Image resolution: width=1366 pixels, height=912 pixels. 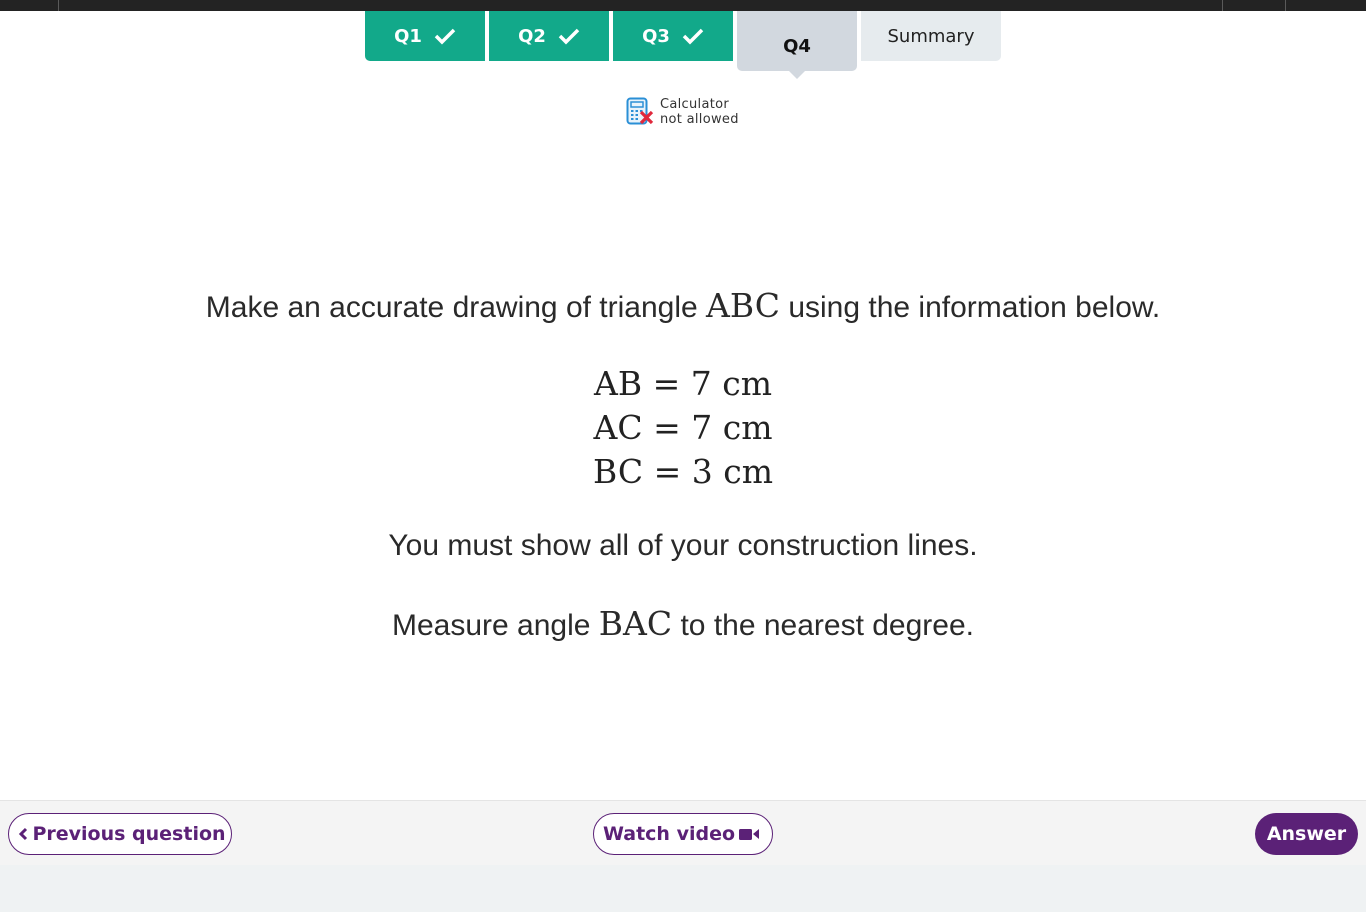 I want to click on tab-label: Summary, so click(x=931, y=36).